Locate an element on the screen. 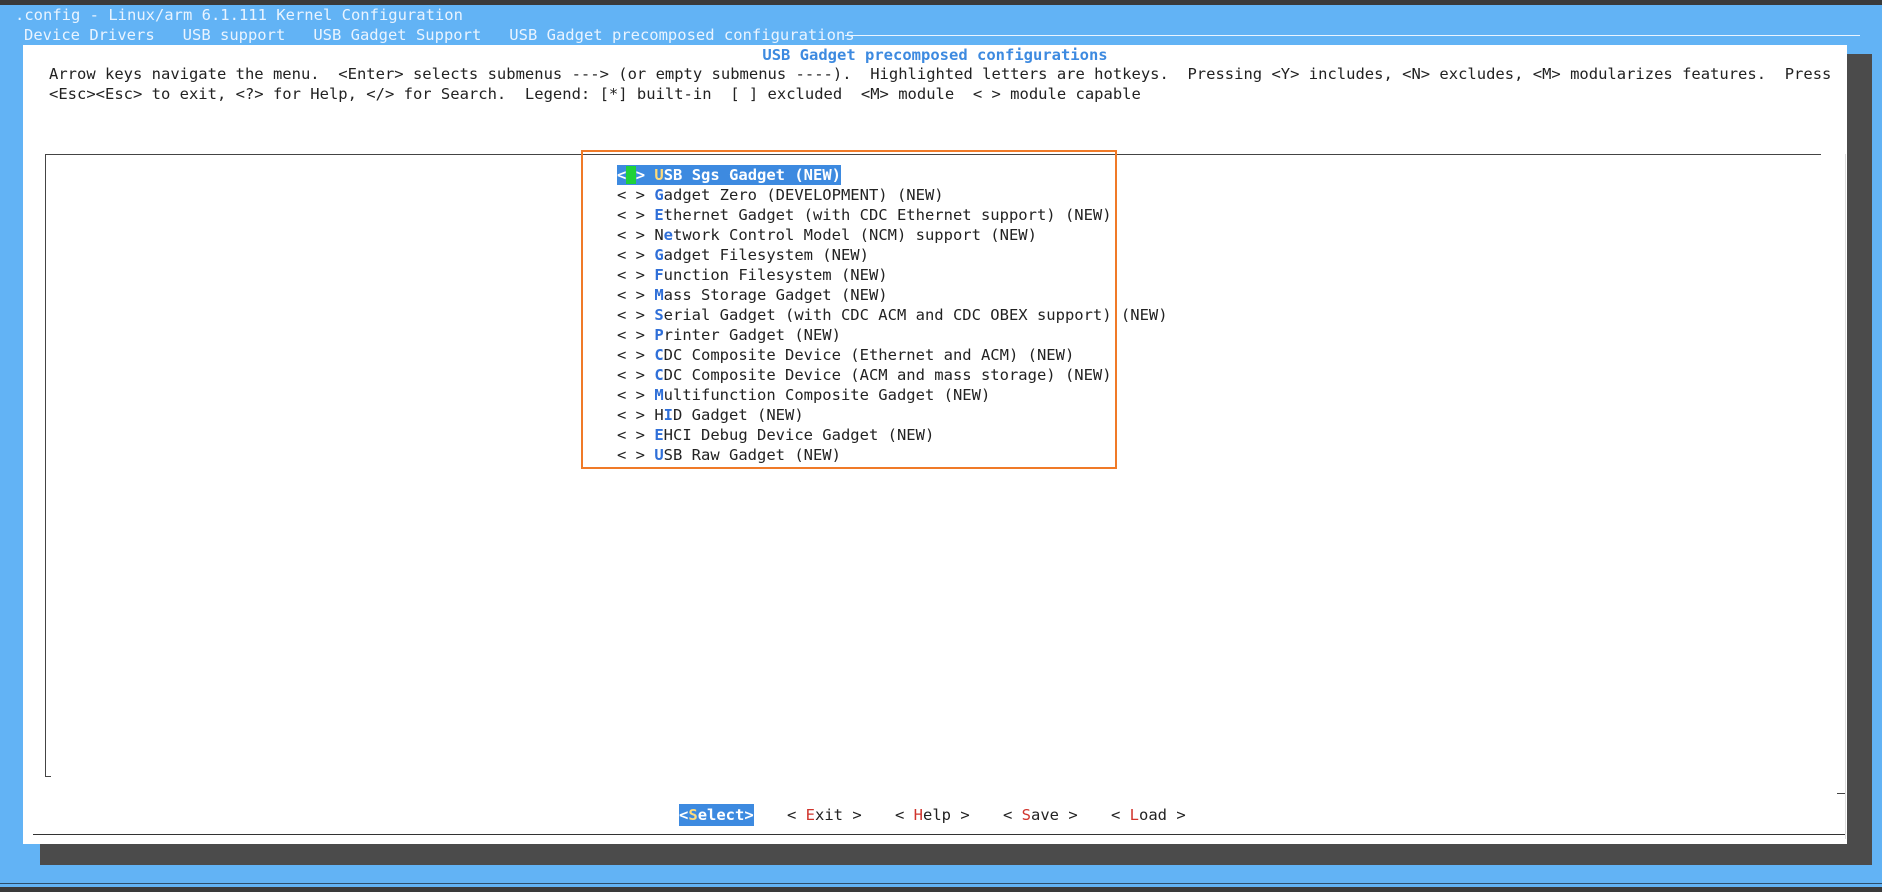 The image size is (1882, 892). menu-item: < > Mass Storage Gadget (NEW) is located at coordinates (892, 295).